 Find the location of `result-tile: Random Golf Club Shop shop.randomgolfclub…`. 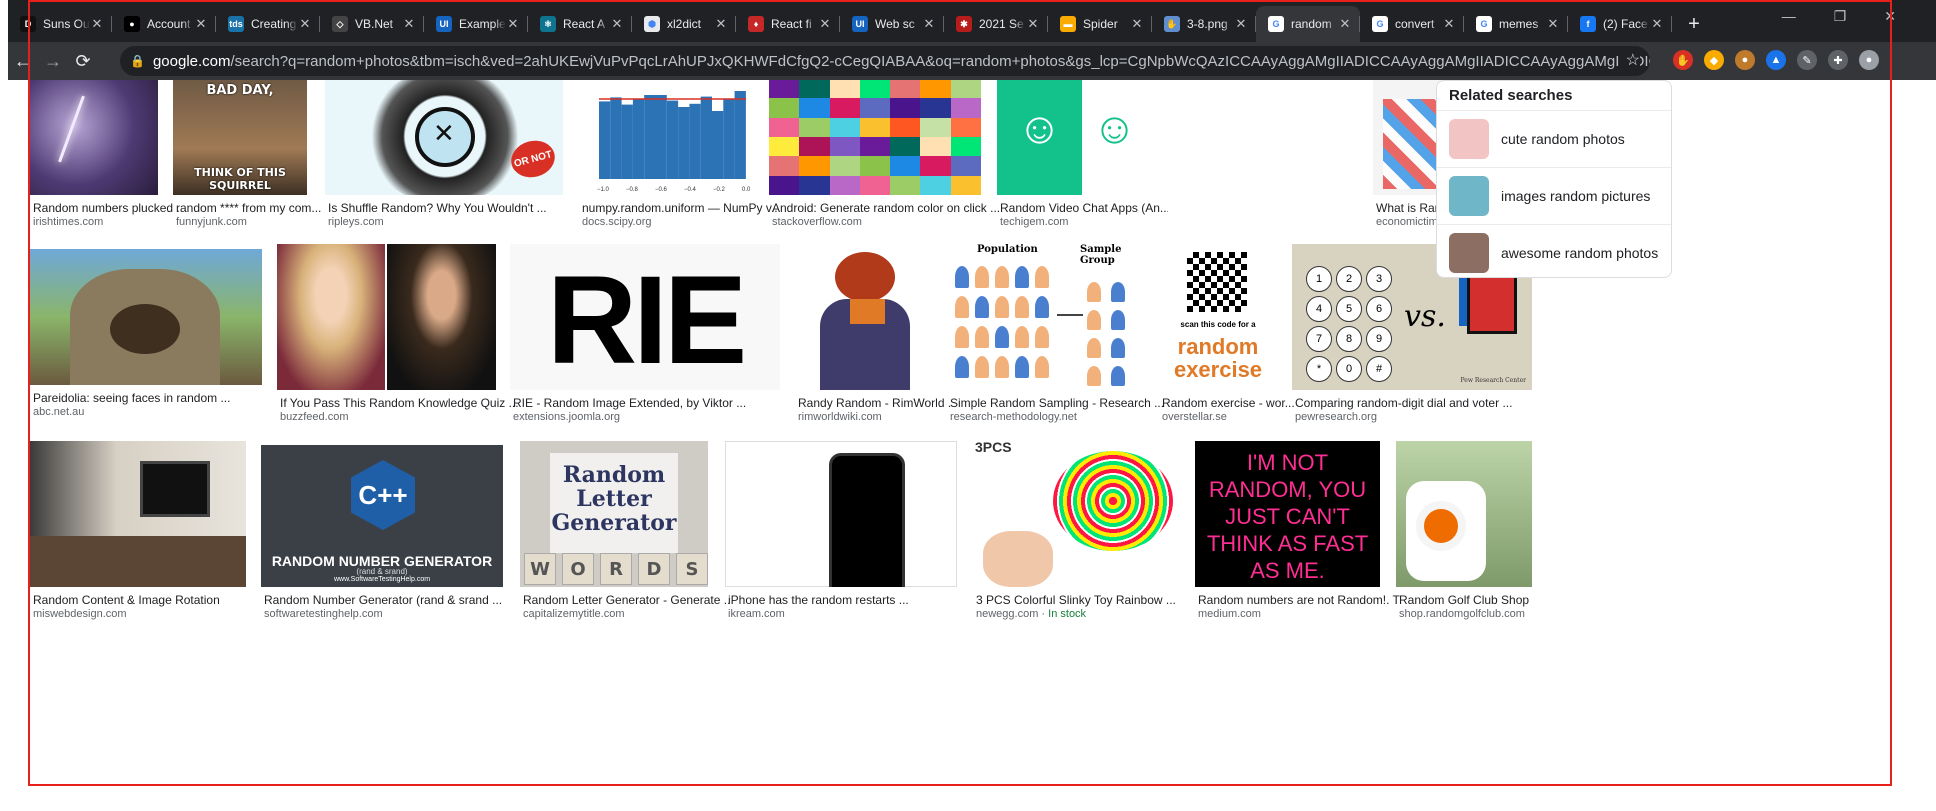

result-tile: Random Golf Club Shop shop.randomgolfclub… is located at coordinates (1464, 534).